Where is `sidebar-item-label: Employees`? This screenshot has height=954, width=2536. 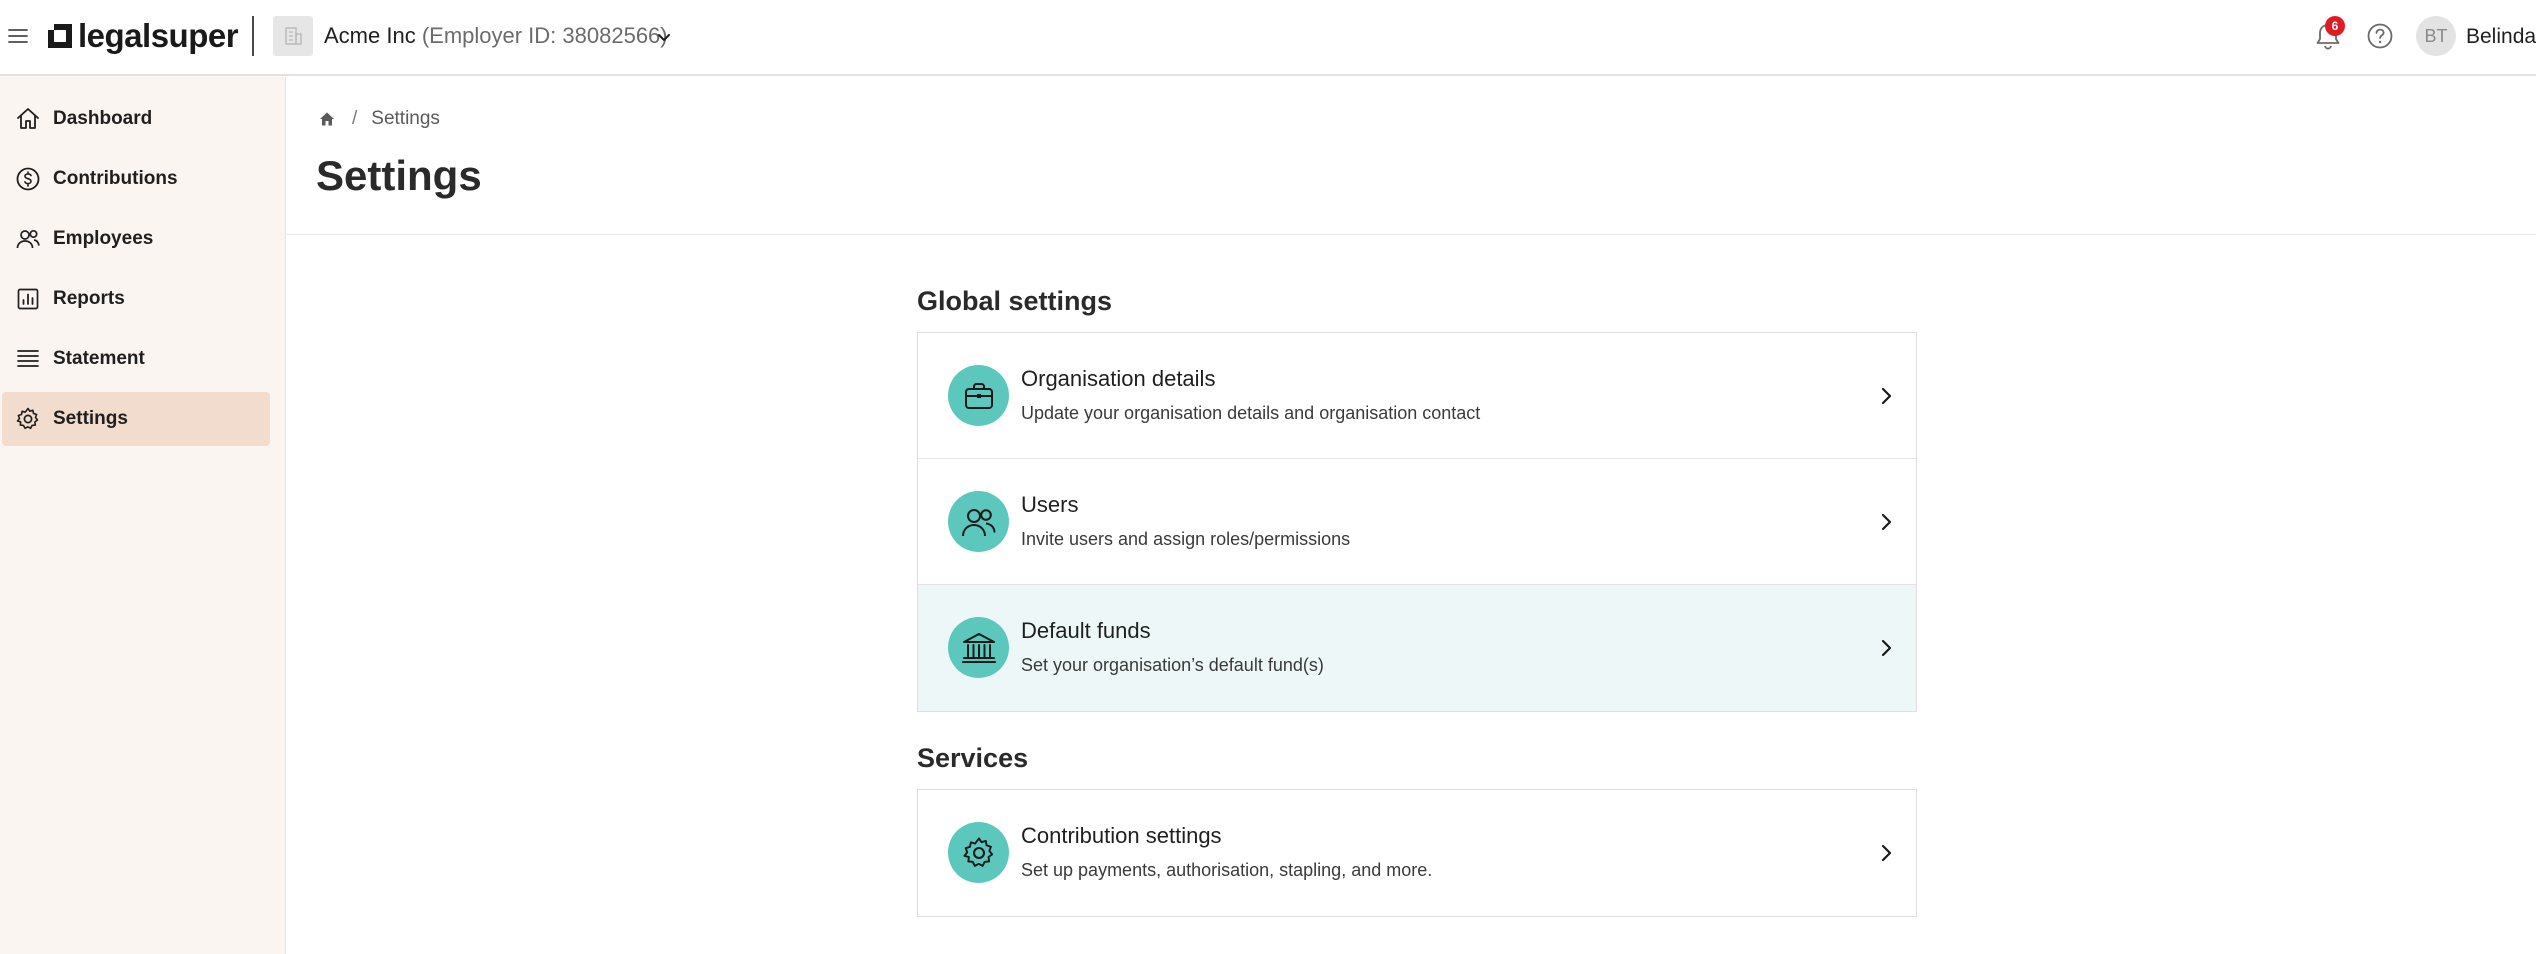 sidebar-item-label: Employees is located at coordinates (103, 238).